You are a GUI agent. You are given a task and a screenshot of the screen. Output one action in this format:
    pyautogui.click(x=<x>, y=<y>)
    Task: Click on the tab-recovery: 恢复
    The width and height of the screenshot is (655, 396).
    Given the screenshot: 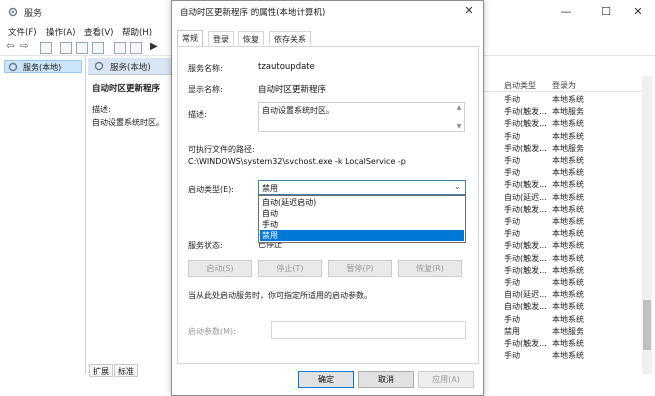 What is the action you would take?
    pyautogui.click(x=251, y=38)
    